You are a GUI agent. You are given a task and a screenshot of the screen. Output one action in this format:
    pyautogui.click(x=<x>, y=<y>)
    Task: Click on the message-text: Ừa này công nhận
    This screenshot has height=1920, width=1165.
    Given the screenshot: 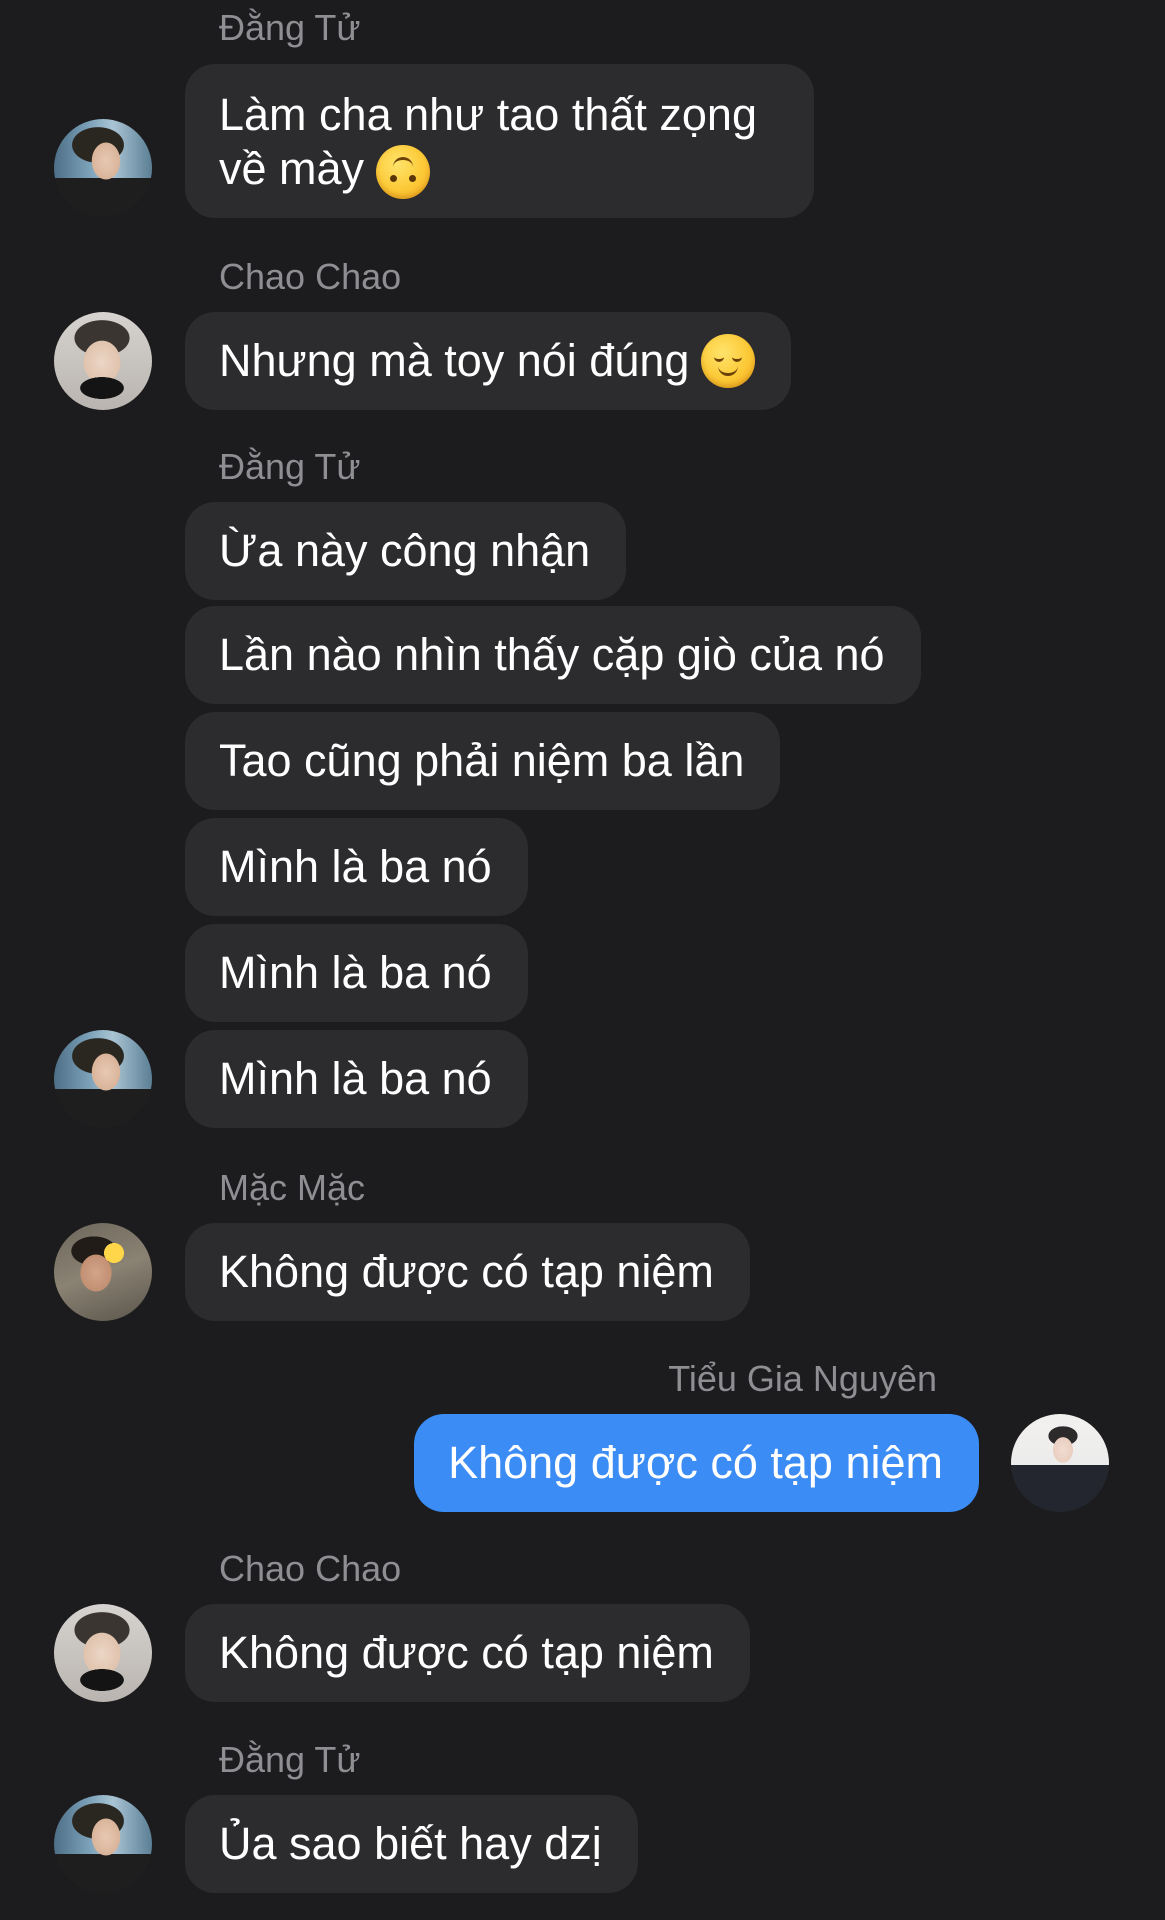 What is the action you would take?
    pyautogui.click(x=405, y=550)
    